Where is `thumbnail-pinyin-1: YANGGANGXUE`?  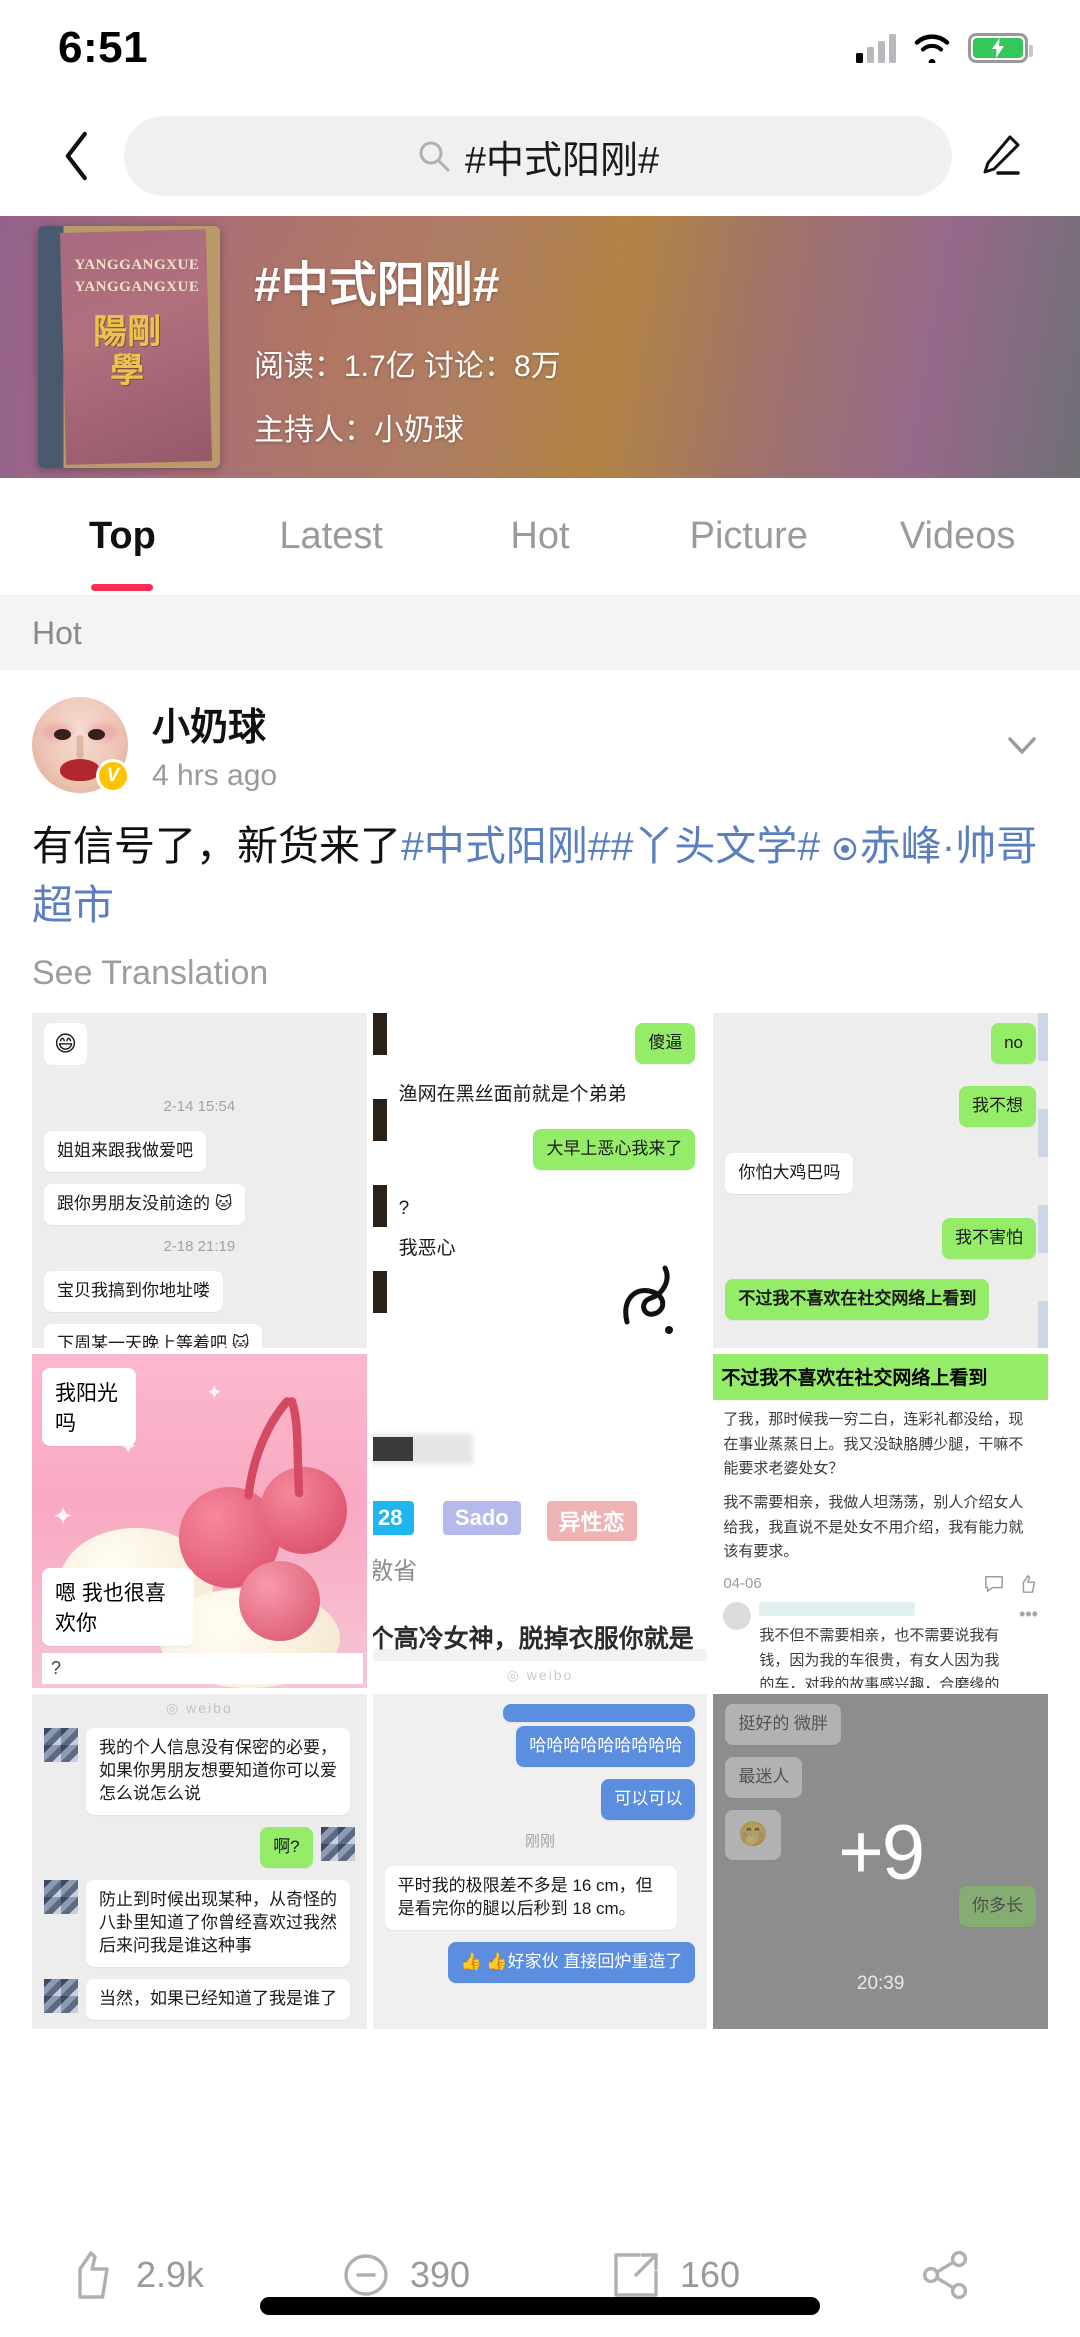
thumbnail-pinyin-1: YANGGANGXUE is located at coordinates (137, 265).